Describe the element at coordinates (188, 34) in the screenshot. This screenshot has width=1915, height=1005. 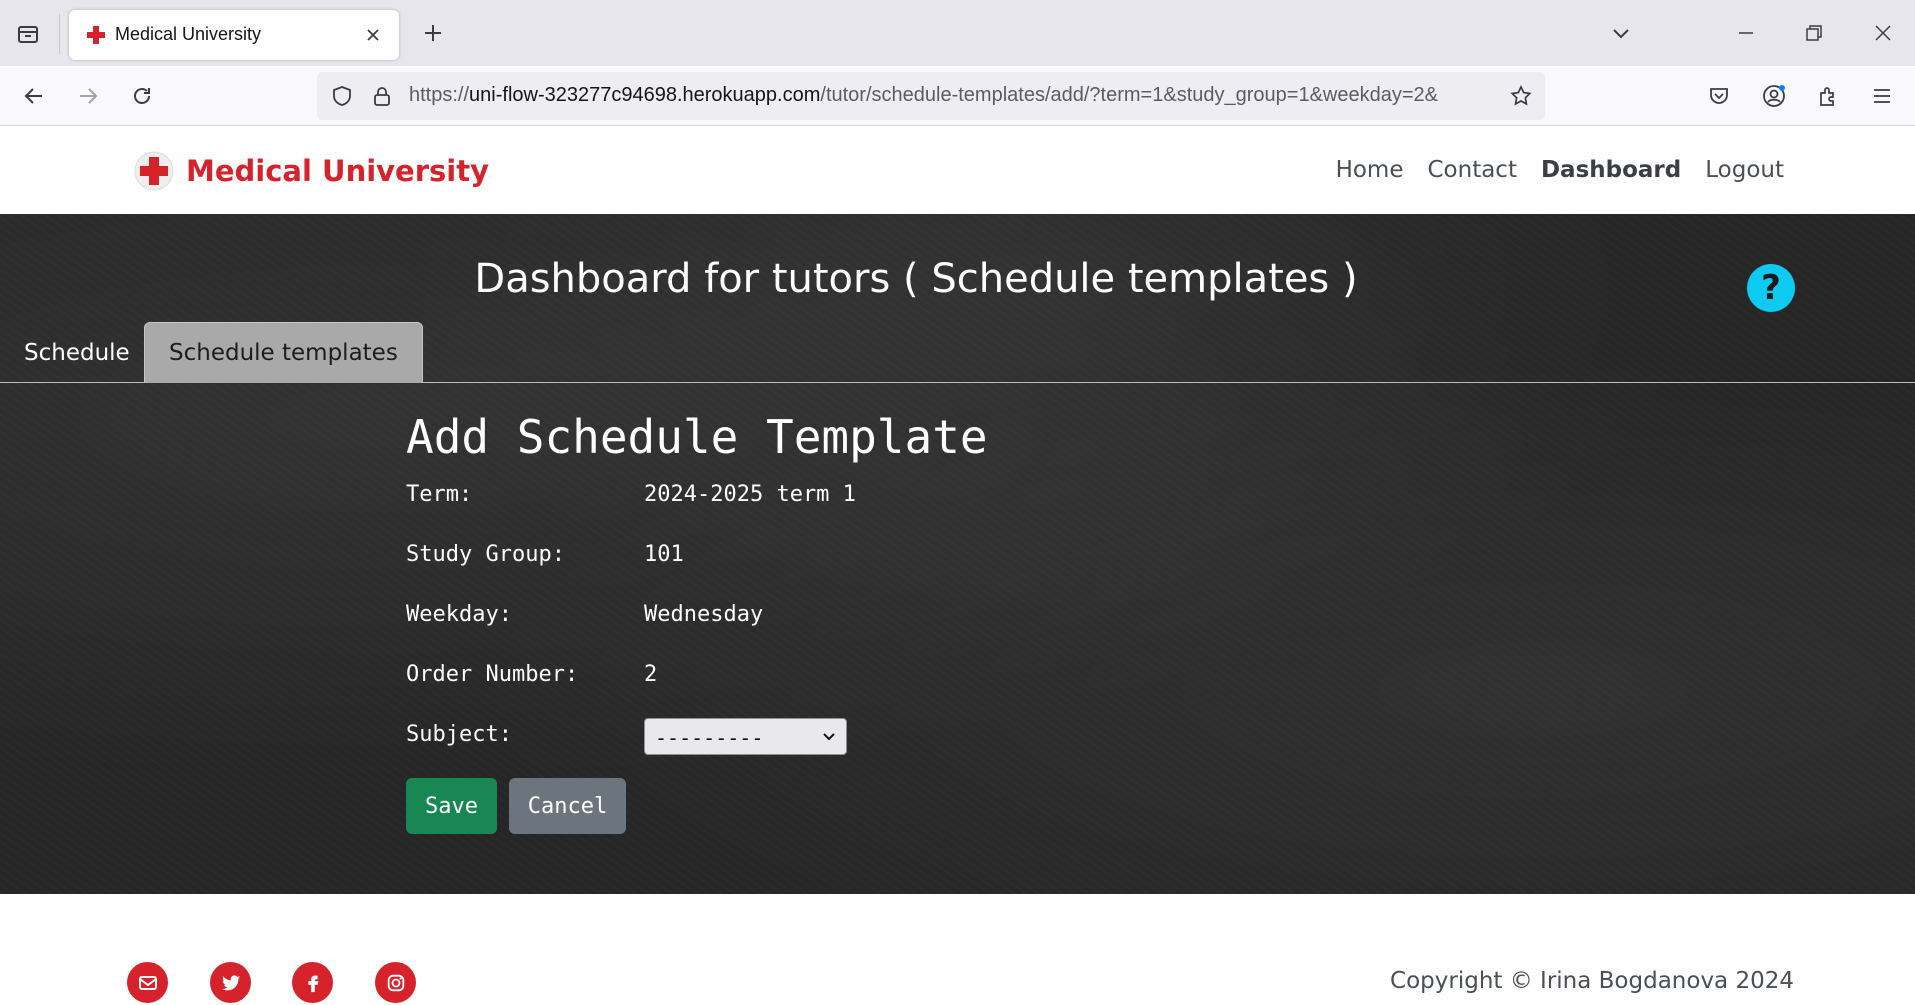
I see `tab-title: Medical University` at that location.